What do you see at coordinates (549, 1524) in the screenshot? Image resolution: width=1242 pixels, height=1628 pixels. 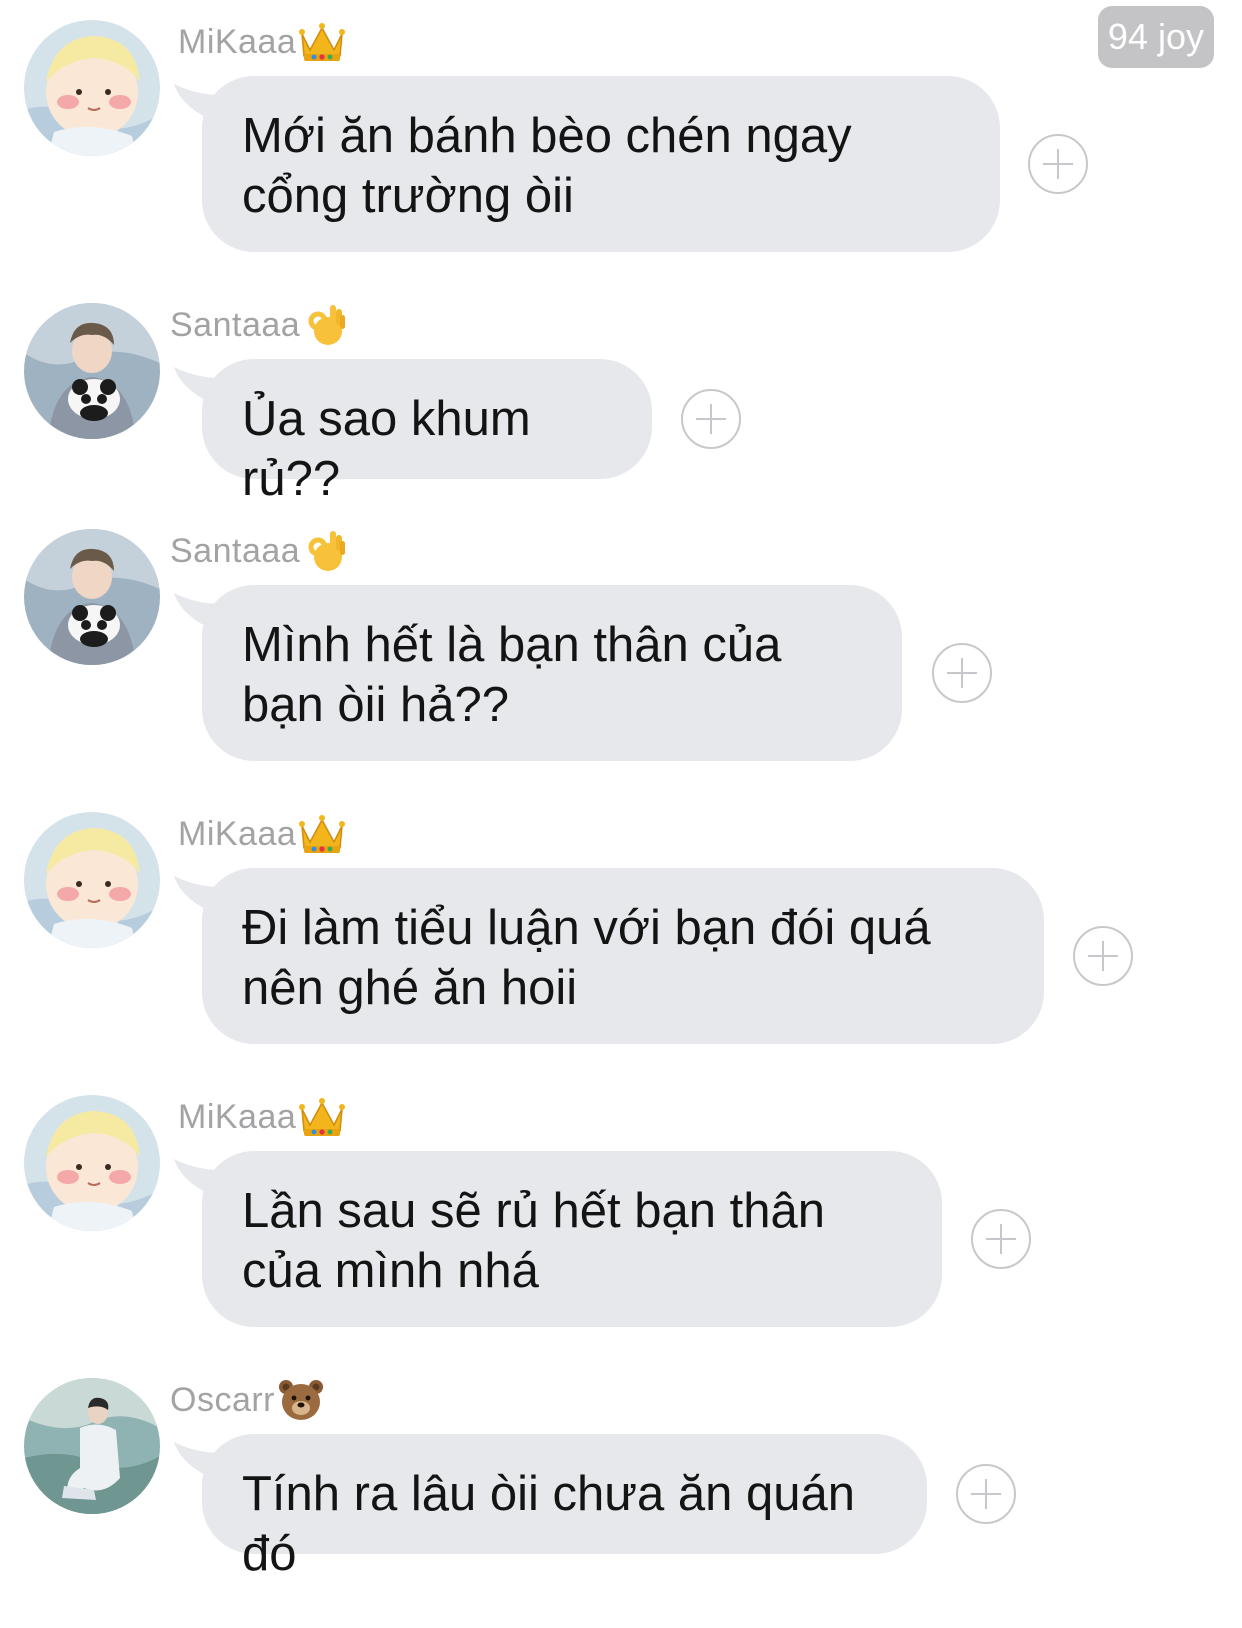 I see `message-text: Tính ra lâu òii chưa ăn quán đó` at bounding box center [549, 1524].